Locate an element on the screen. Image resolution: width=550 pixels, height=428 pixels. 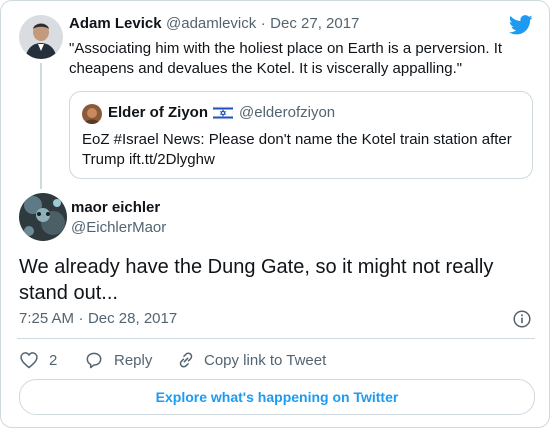
quoted-tweet-header: Elder of Ziyon @elderofziyon is located at coordinates (221, 112).